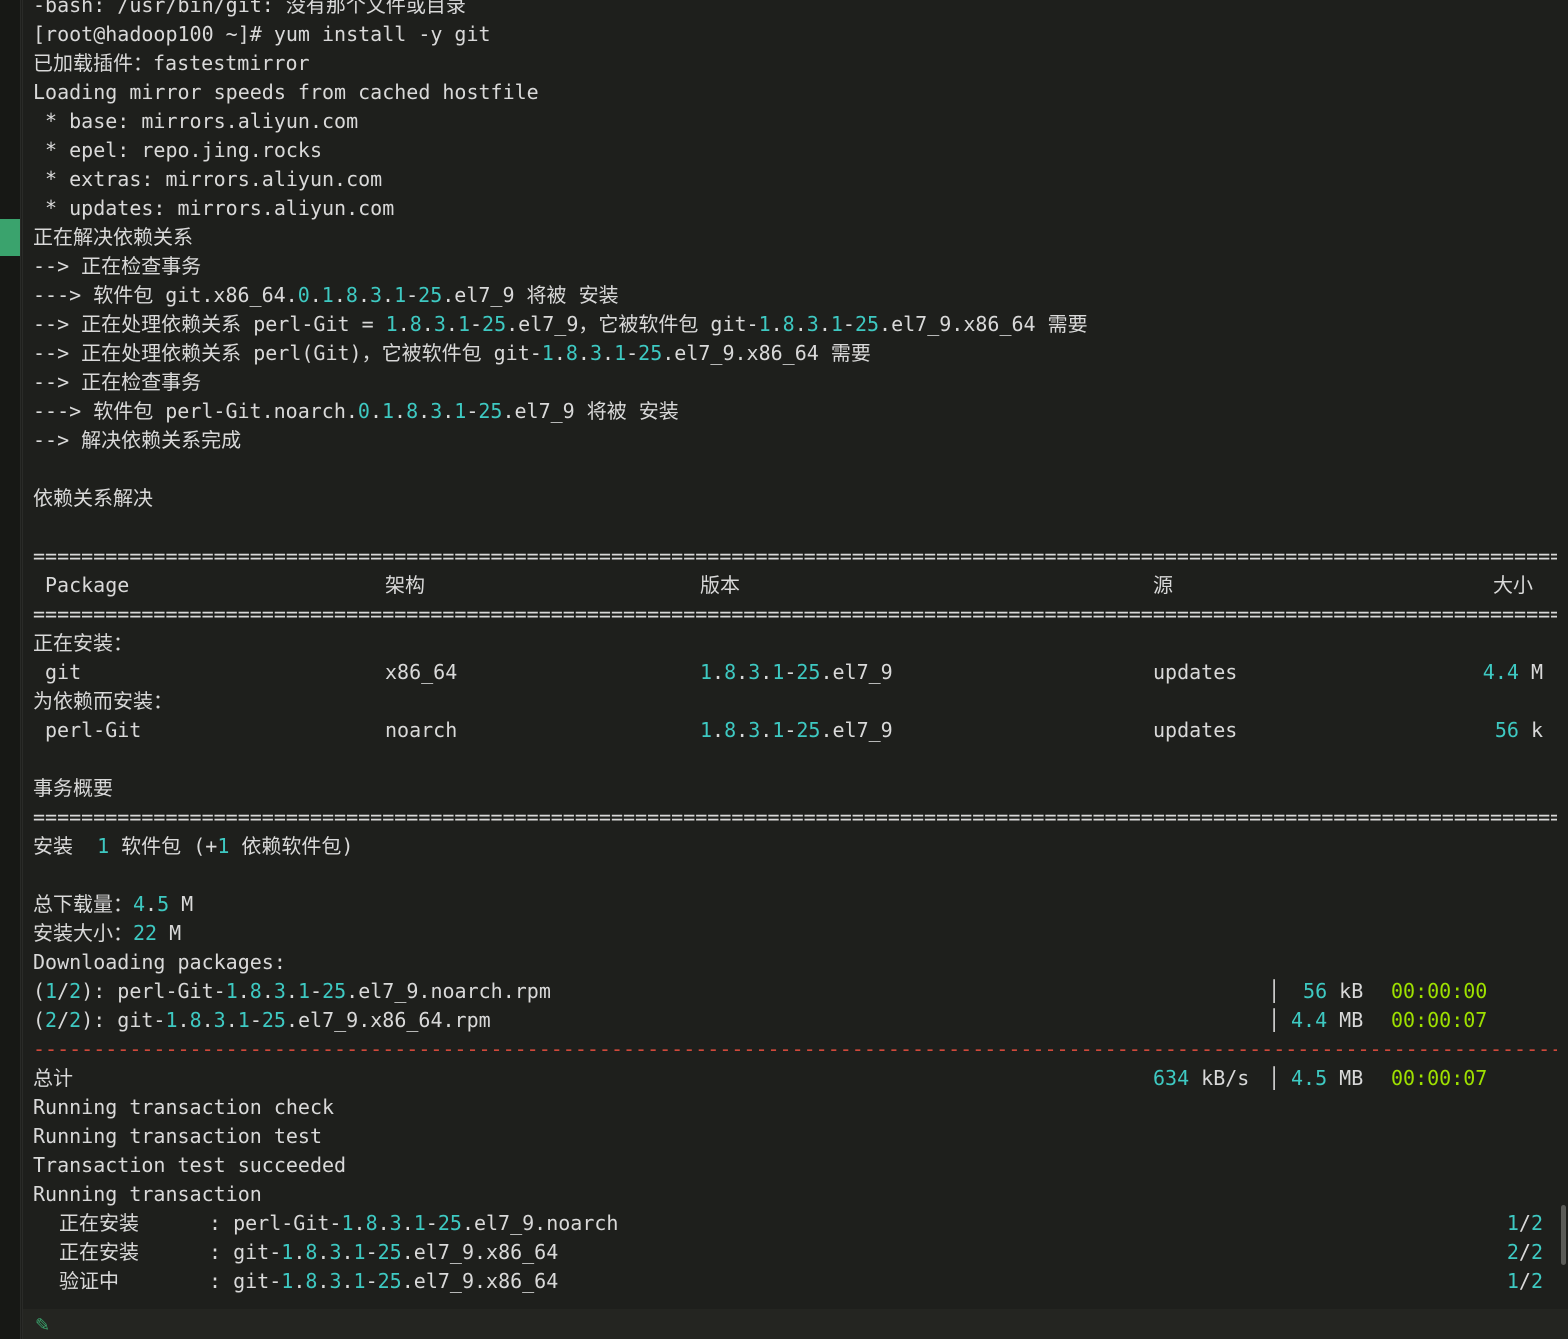 The height and width of the screenshot is (1339, 1568). I want to click on total-label: 总计, so click(53, 1078).